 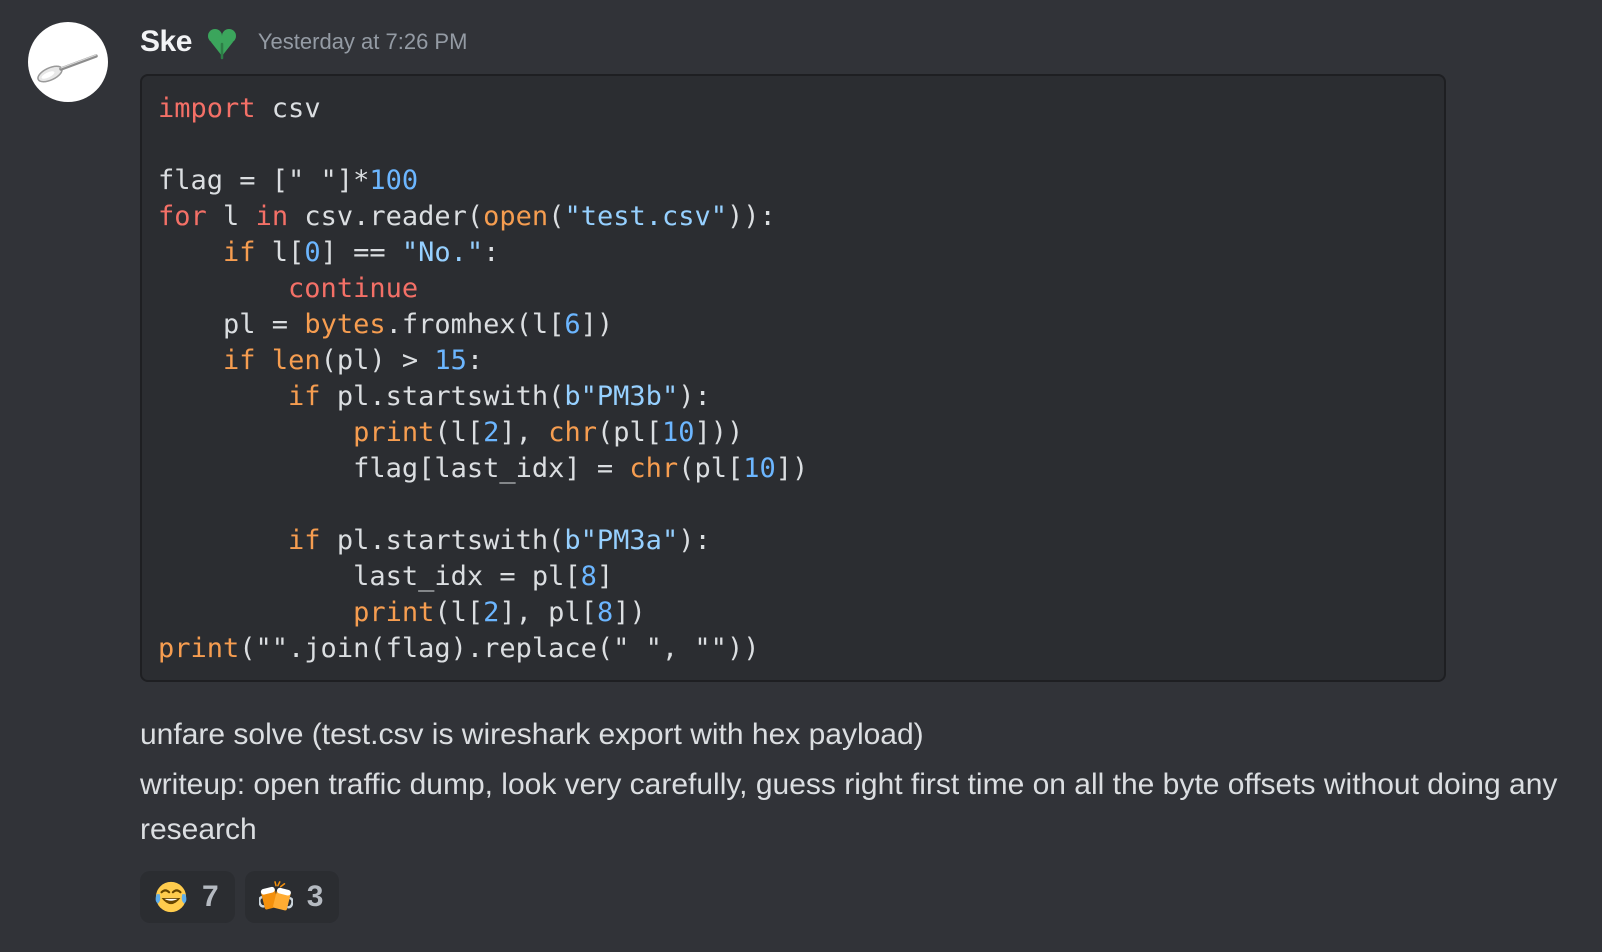 I want to click on code-token: last_idx = pl[, so click(x=369, y=576).